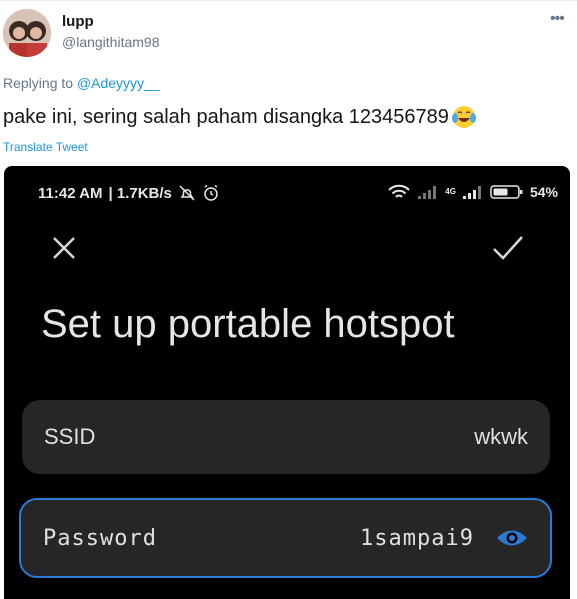 The image size is (577, 599). Describe the element at coordinates (506, 192) in the screenshot. I see `battery-icon` at that location.